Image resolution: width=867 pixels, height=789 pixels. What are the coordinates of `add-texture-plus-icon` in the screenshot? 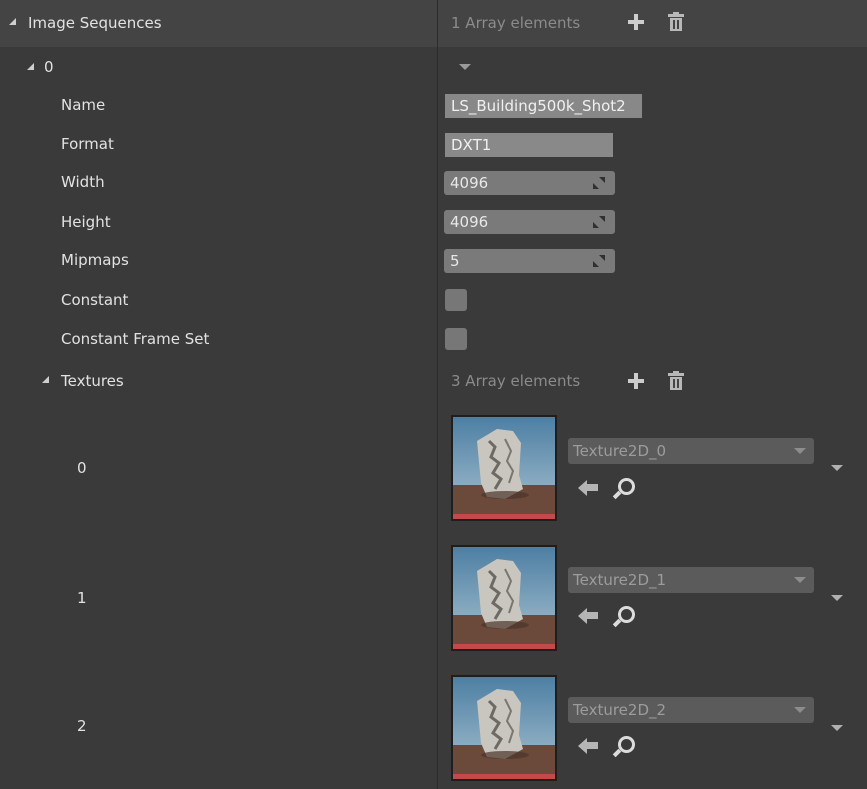 It's located at (636, 381).